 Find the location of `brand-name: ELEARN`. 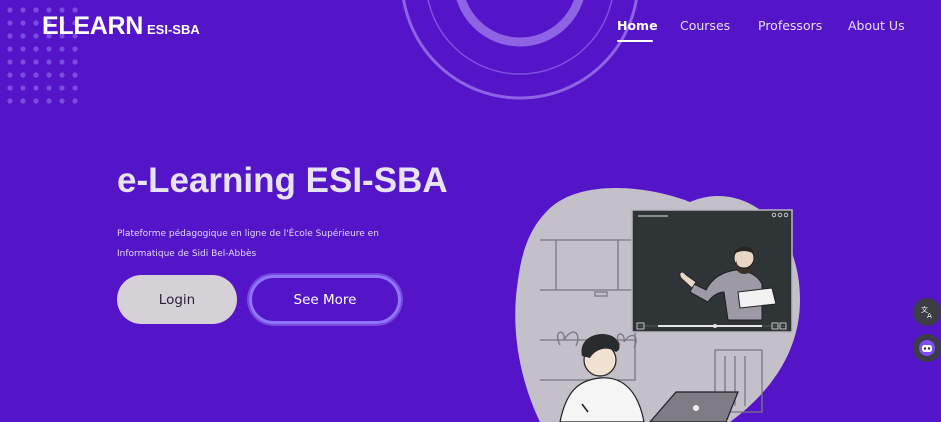

brand-name: ELEARN is located at coordinates (92, 26).